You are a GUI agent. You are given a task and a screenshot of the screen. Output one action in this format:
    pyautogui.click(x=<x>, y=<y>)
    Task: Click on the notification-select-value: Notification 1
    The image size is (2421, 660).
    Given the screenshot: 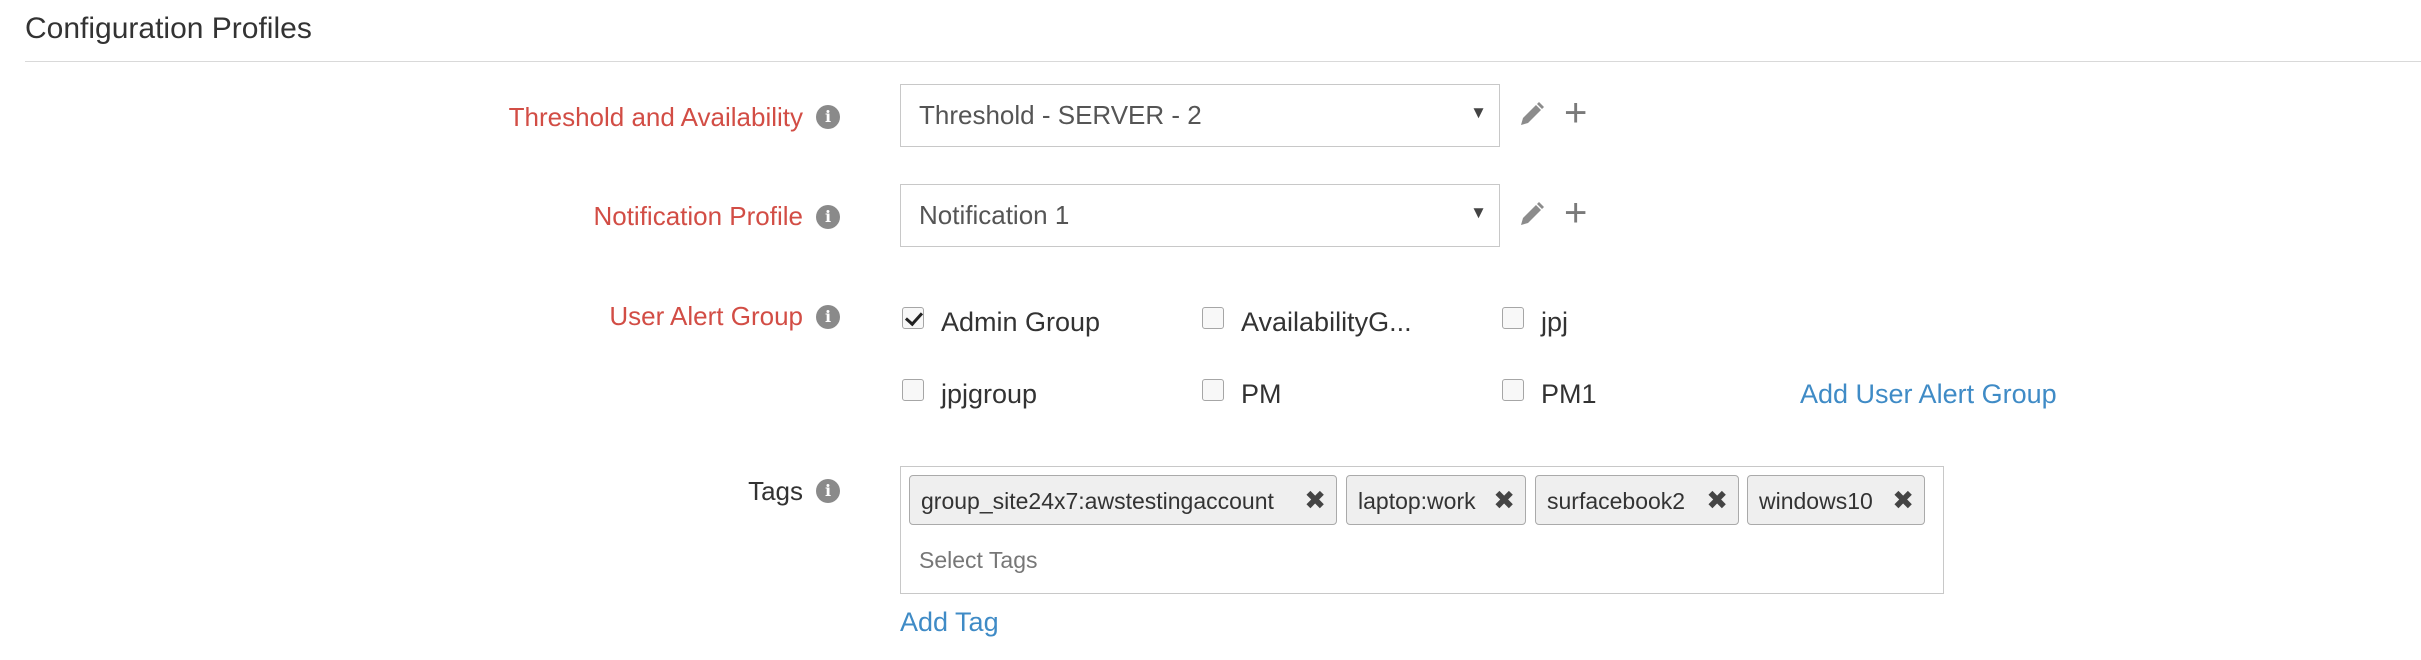 What is the action you would take?
    pyautogui.click(x=994, y=215)
    